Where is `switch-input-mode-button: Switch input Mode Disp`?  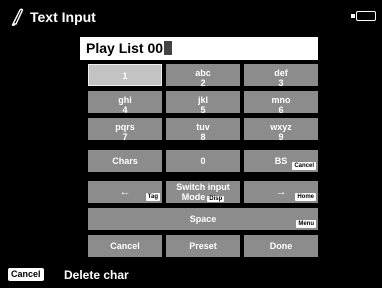
switch-input-mode-button: Switch input Mode Disp is located at coordinates (203, 192).